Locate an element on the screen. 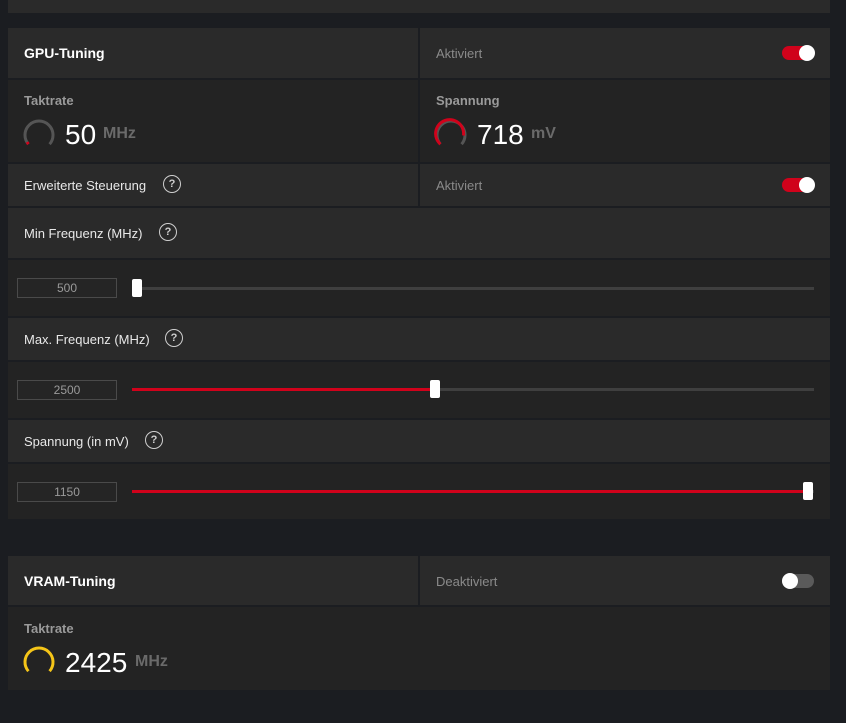 Image resolution: width=846 pixels, height=723 pixels. gpu-metrics-row: Taktrate 50 MHz Spannung 718 mV is located at coordinates (419, 121).